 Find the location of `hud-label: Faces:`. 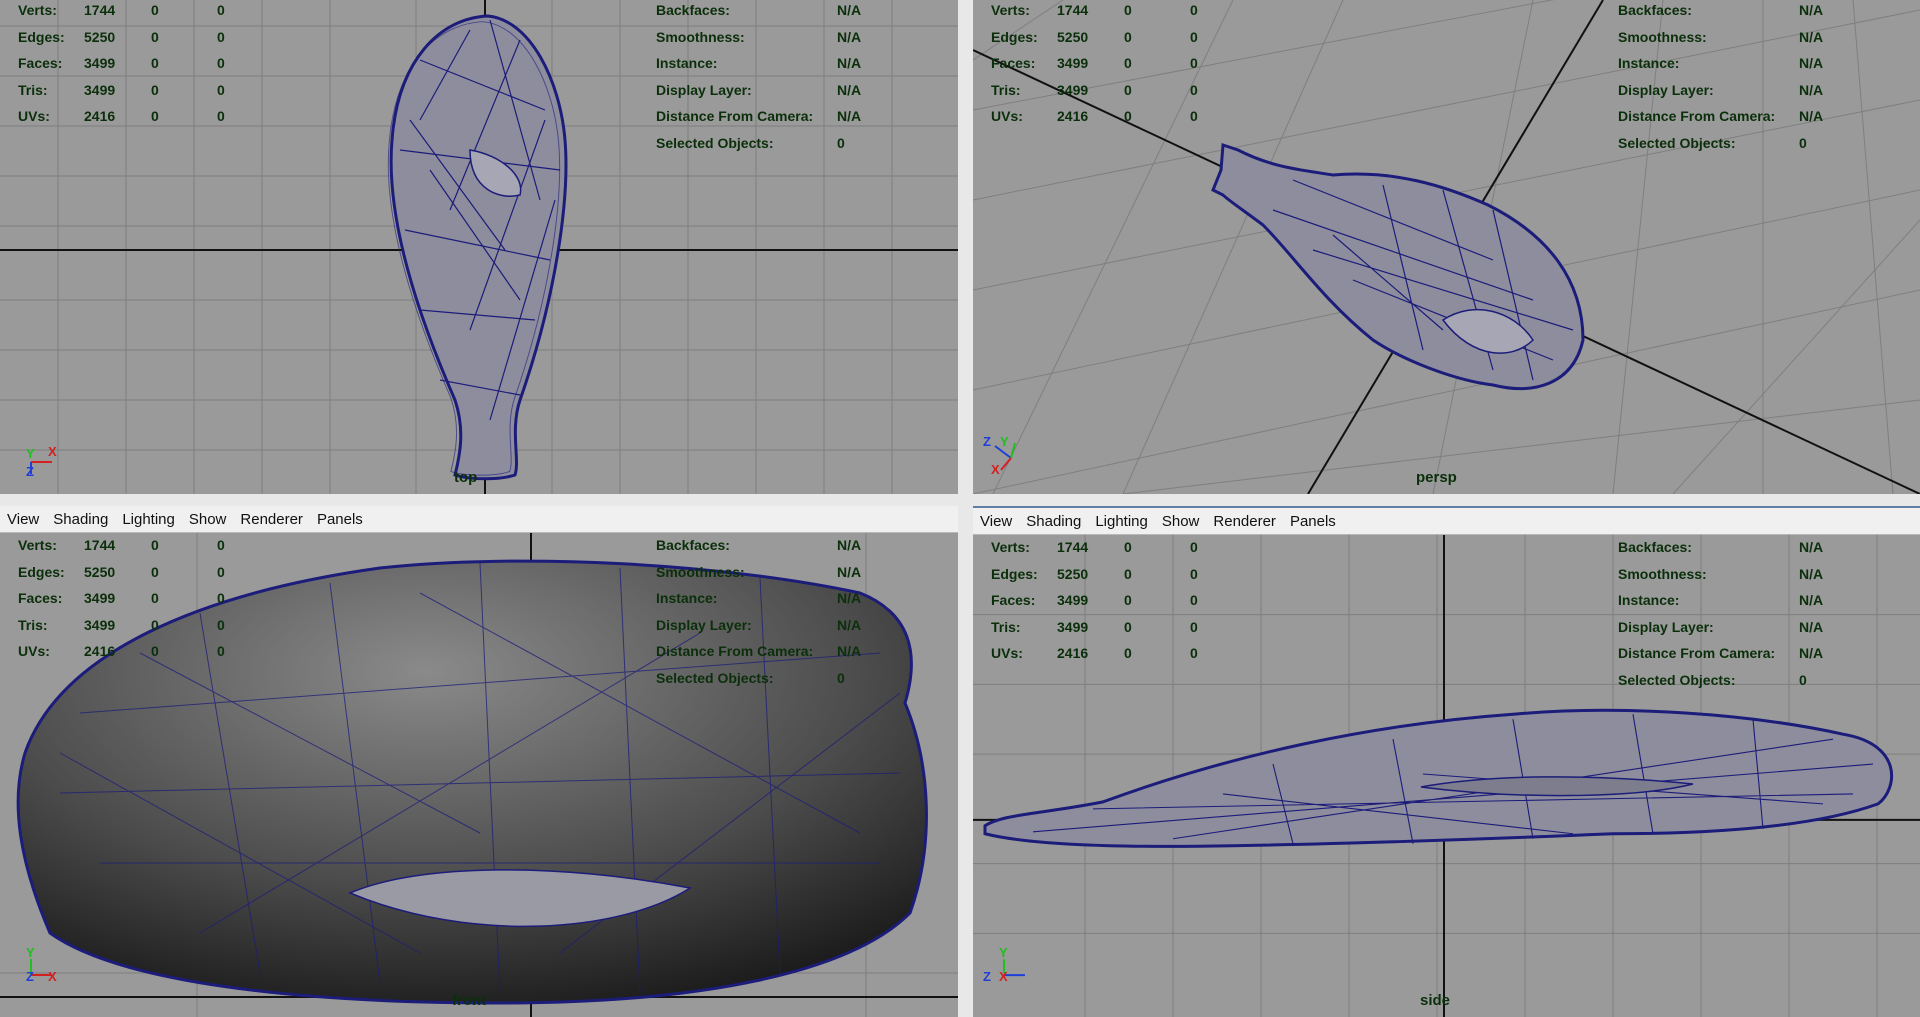

hud-label: Faces: is located at coordinates (40, 598).